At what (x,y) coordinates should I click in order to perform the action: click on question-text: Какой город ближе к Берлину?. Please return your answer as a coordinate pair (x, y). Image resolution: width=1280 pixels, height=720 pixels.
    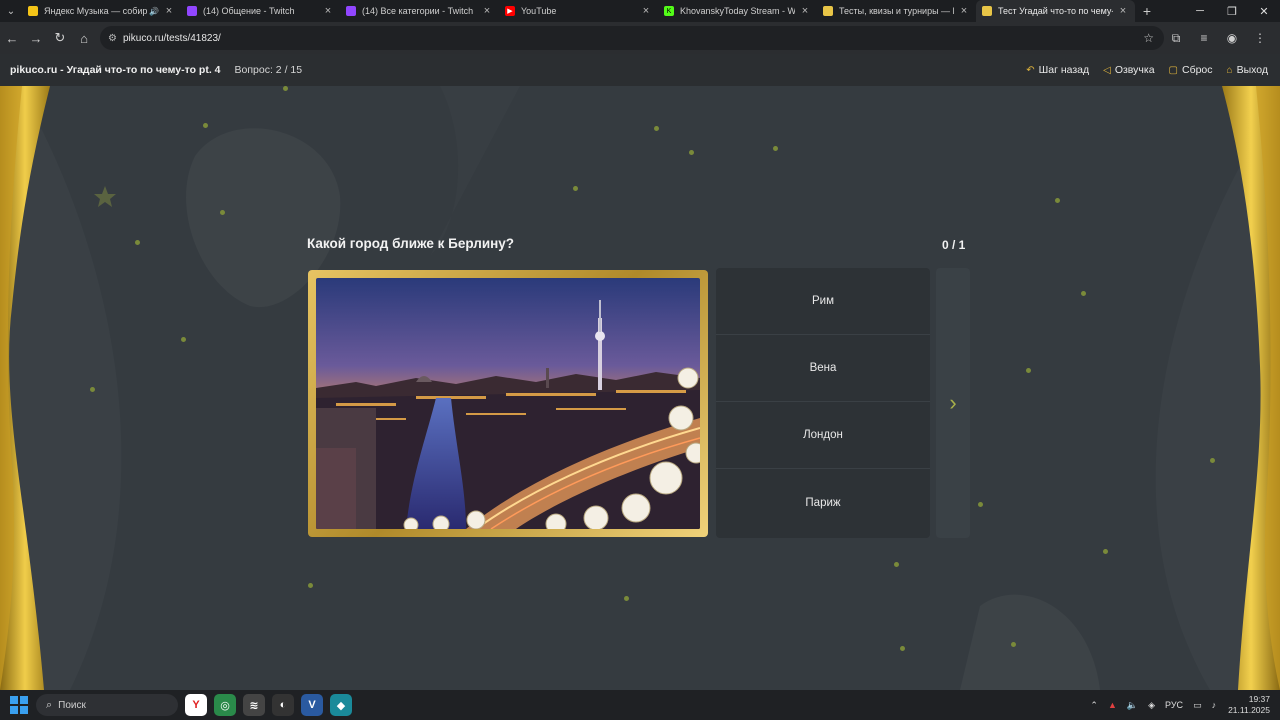
    Looking at the image, I should click on (411, 243).